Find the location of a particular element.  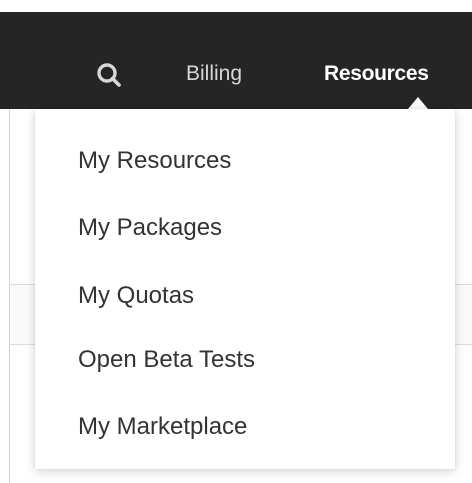

nav-resources-link: Resources is located at coordinates (376, 74).